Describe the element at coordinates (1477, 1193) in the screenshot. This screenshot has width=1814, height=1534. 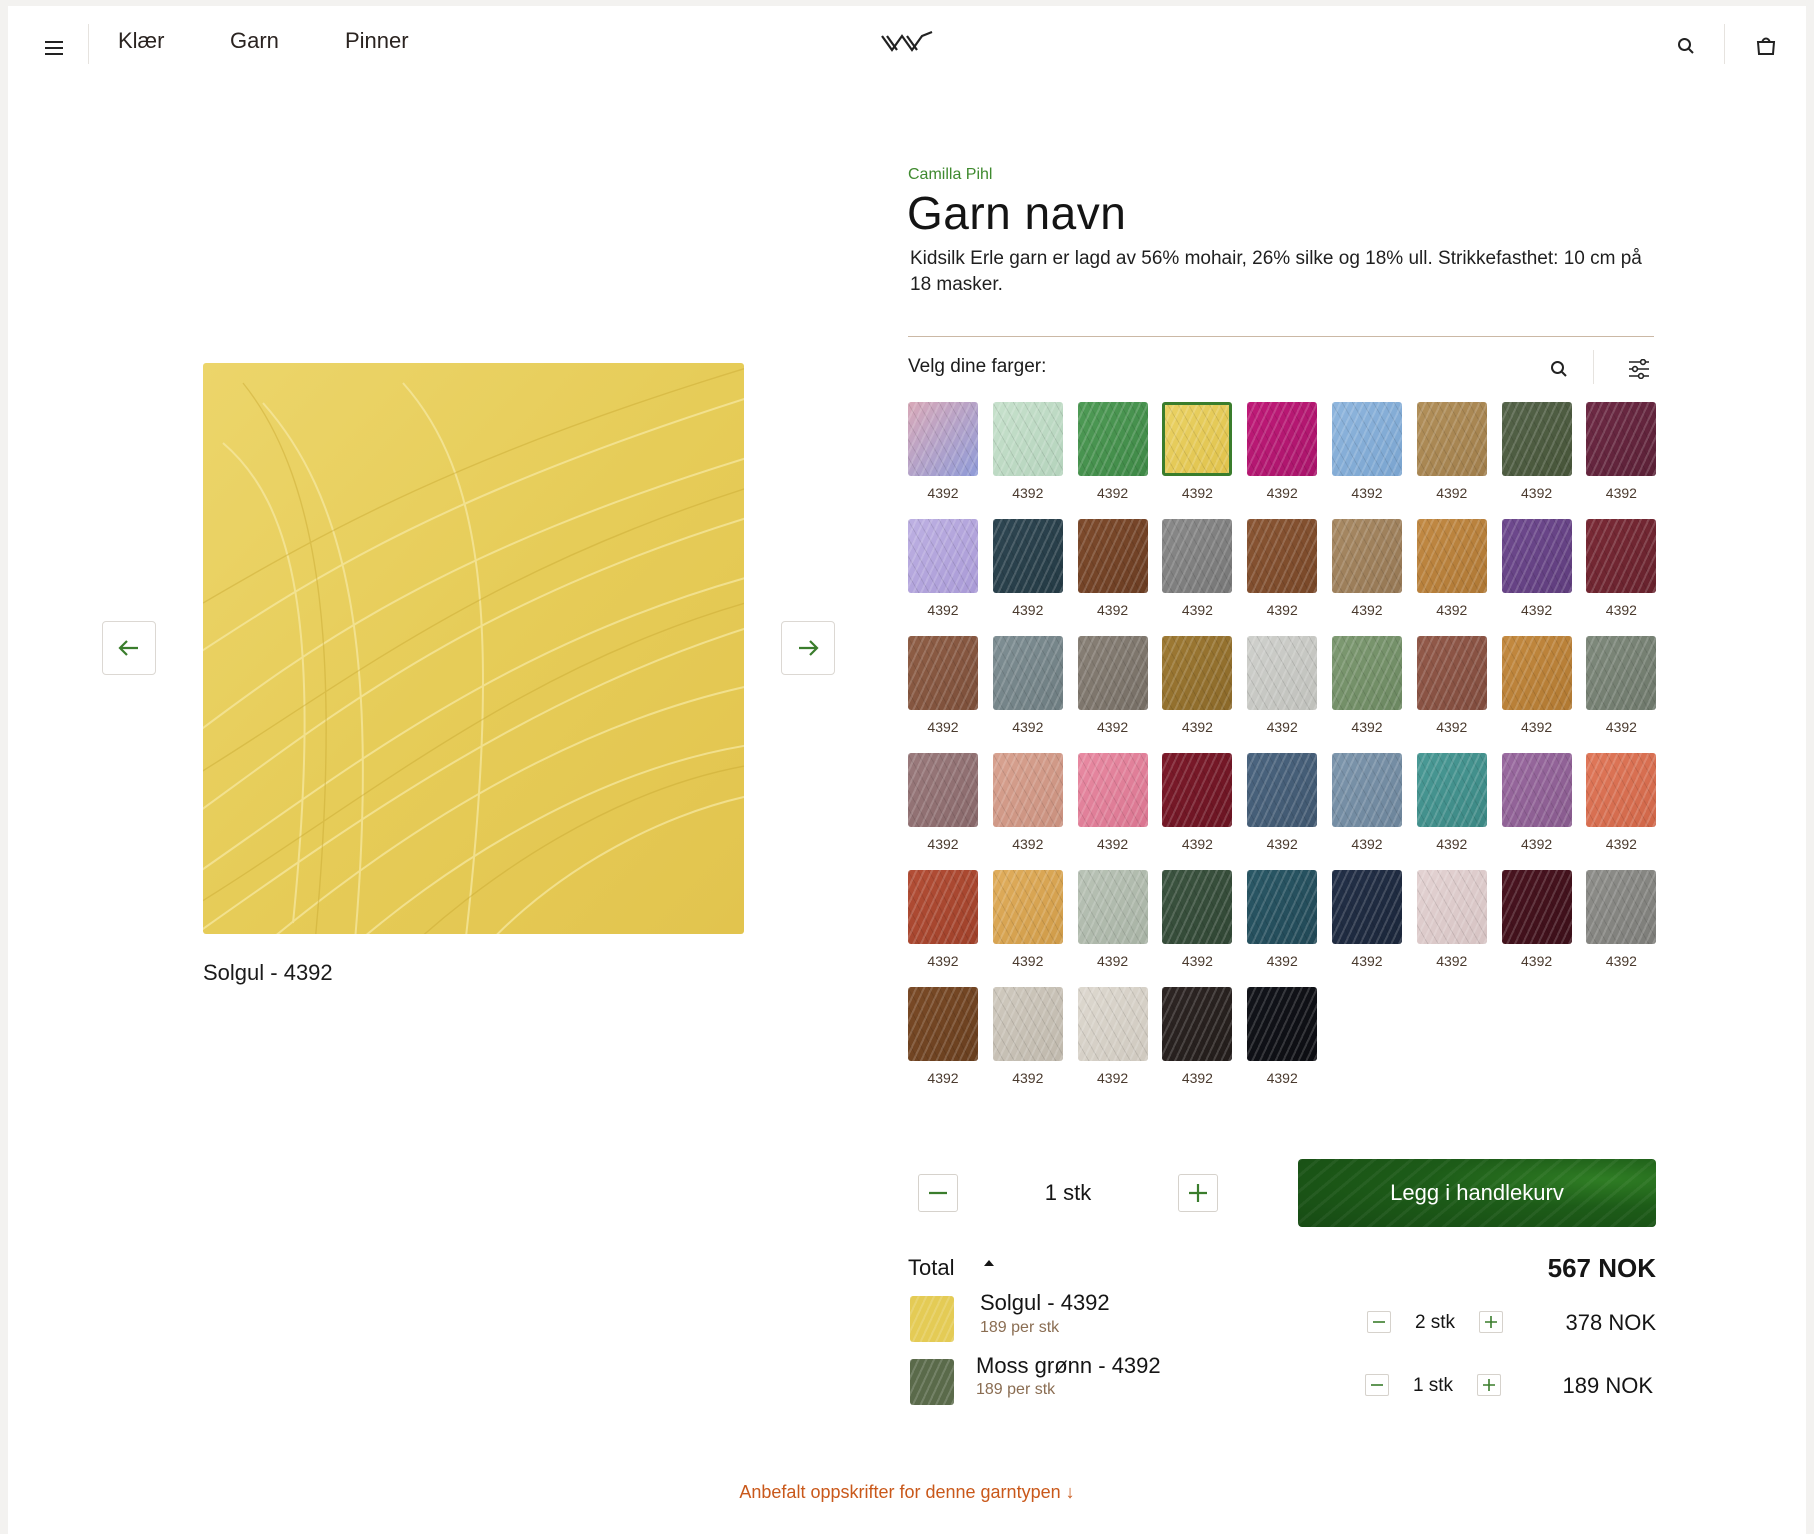
I see `add-to-cart-button: Legg i handlekurv` at that location.